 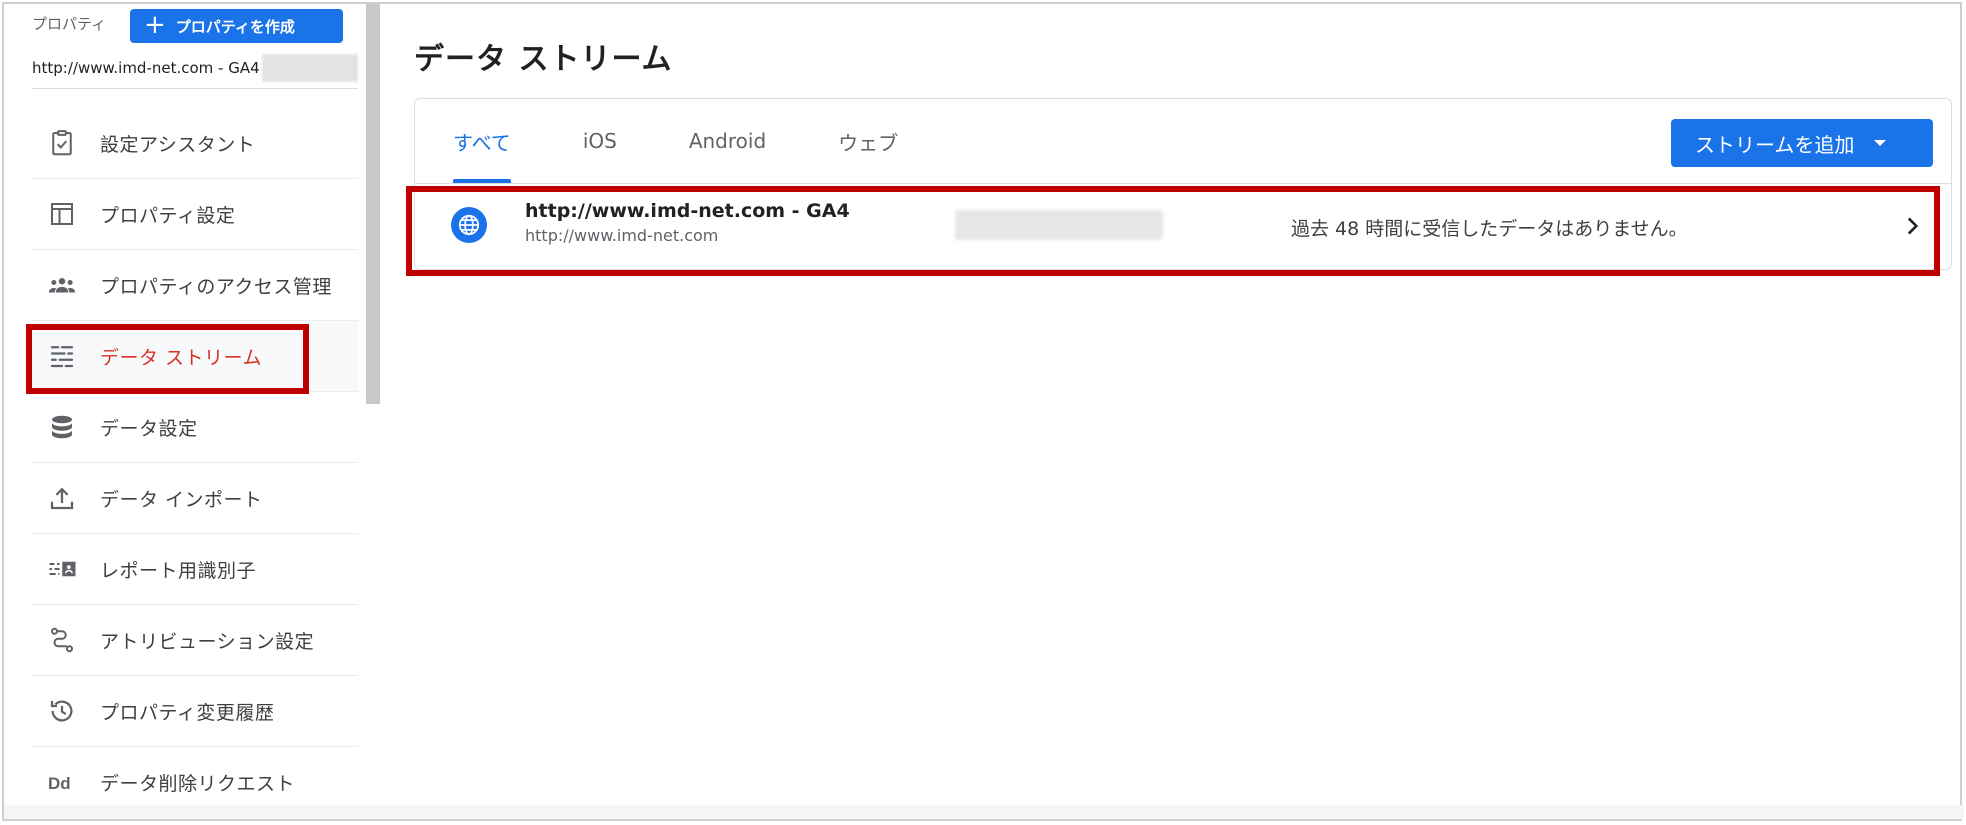 I want to click on nav-item-data-import: データ インポート, so click(x=195, y=498).